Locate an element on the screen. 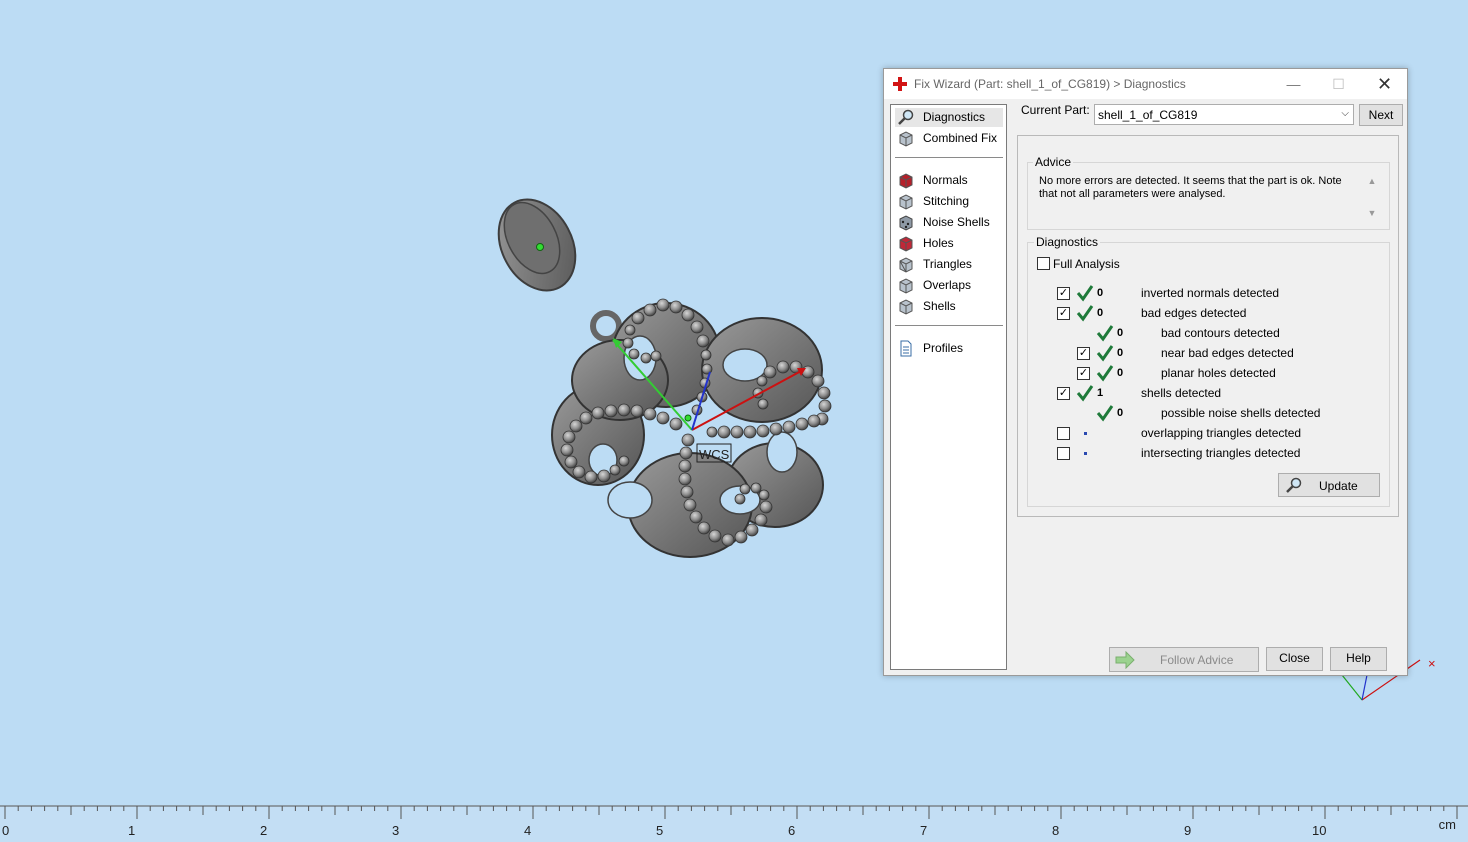 Image resolution: width=1468 pixels, height=842 pixels. near-bad-edges-checkbox: ✓ is located at coordinates (1083, 353).